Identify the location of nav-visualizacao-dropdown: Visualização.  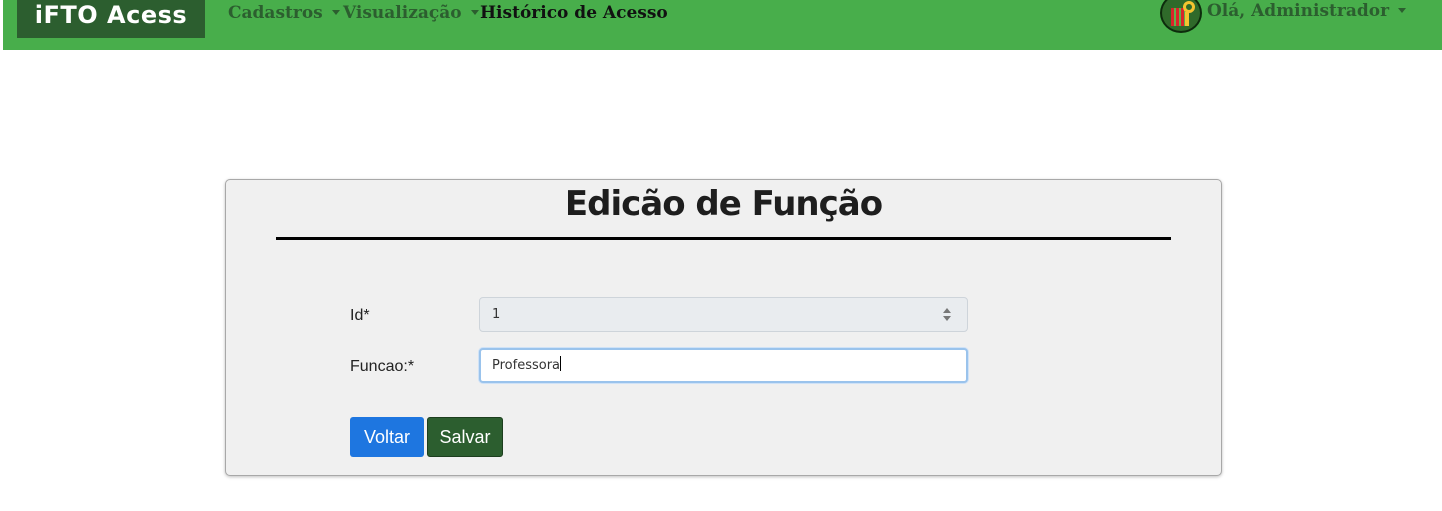
(411, 14).